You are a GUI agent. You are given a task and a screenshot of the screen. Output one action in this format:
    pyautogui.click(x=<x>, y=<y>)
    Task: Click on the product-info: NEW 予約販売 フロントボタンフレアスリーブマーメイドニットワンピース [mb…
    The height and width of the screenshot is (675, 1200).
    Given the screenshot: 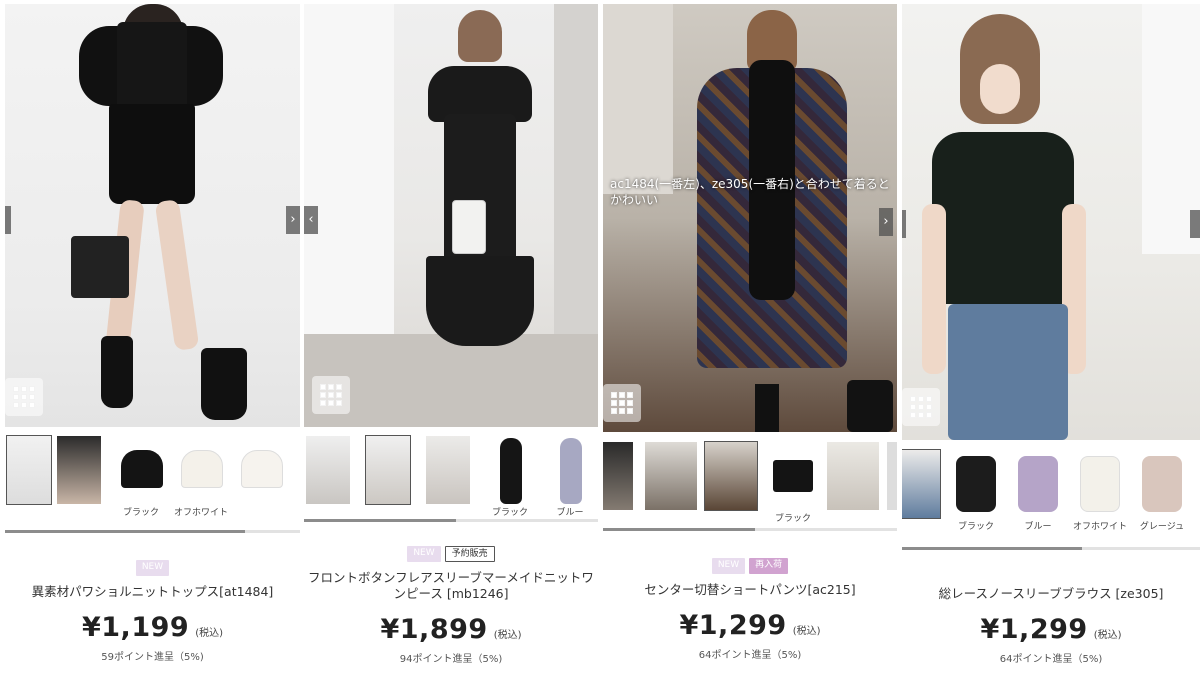 What is the action you would take?
    pyautogui.click(x=451, y=605)
    